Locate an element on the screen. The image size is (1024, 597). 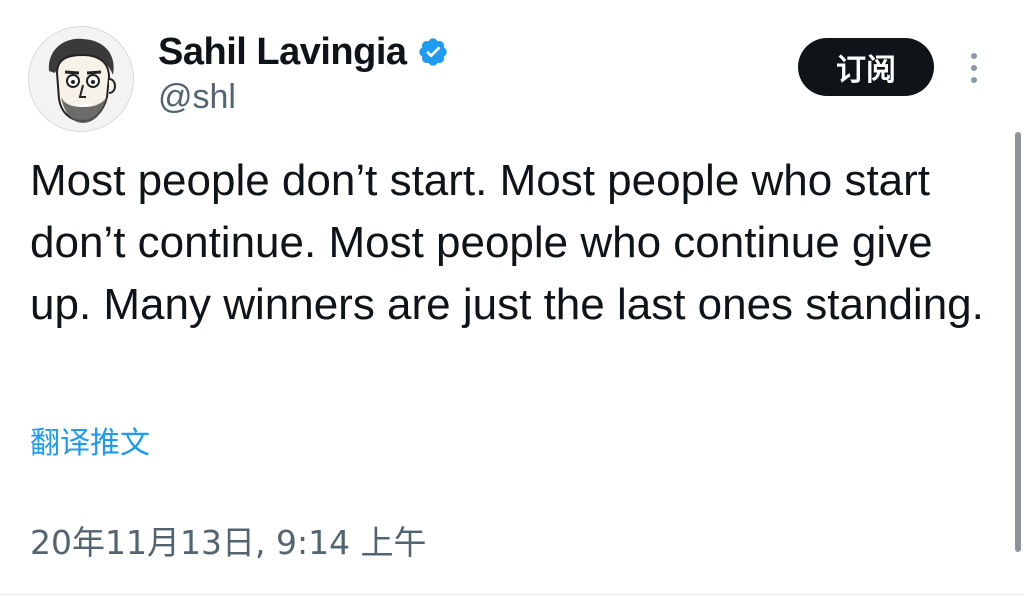
divider is located at coordinates (512, 594).